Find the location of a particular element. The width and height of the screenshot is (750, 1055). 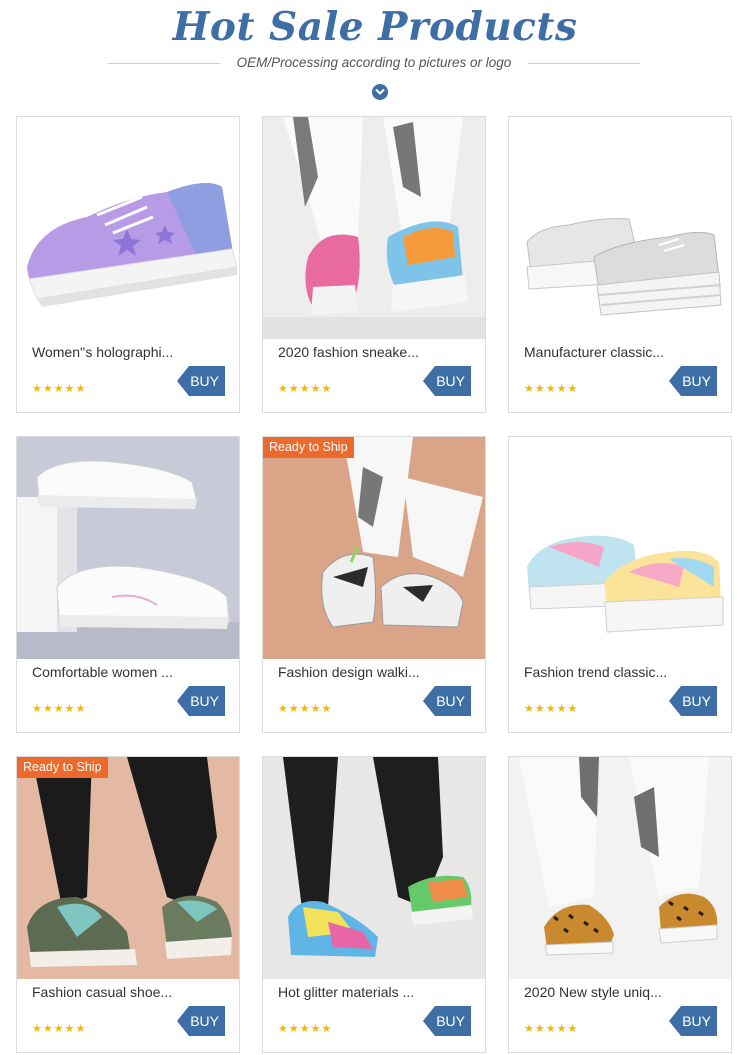

product-card: Women''s holographi... ★★★★★ BUY is located at coordinates (128, 264).